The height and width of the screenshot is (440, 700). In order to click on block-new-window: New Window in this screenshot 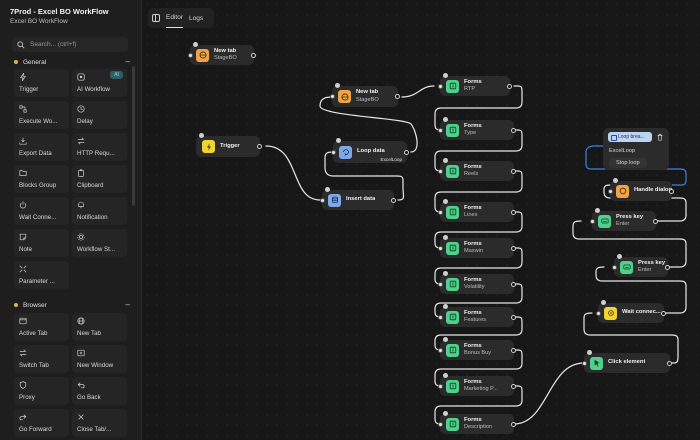, I will do `click(99, 359)`.